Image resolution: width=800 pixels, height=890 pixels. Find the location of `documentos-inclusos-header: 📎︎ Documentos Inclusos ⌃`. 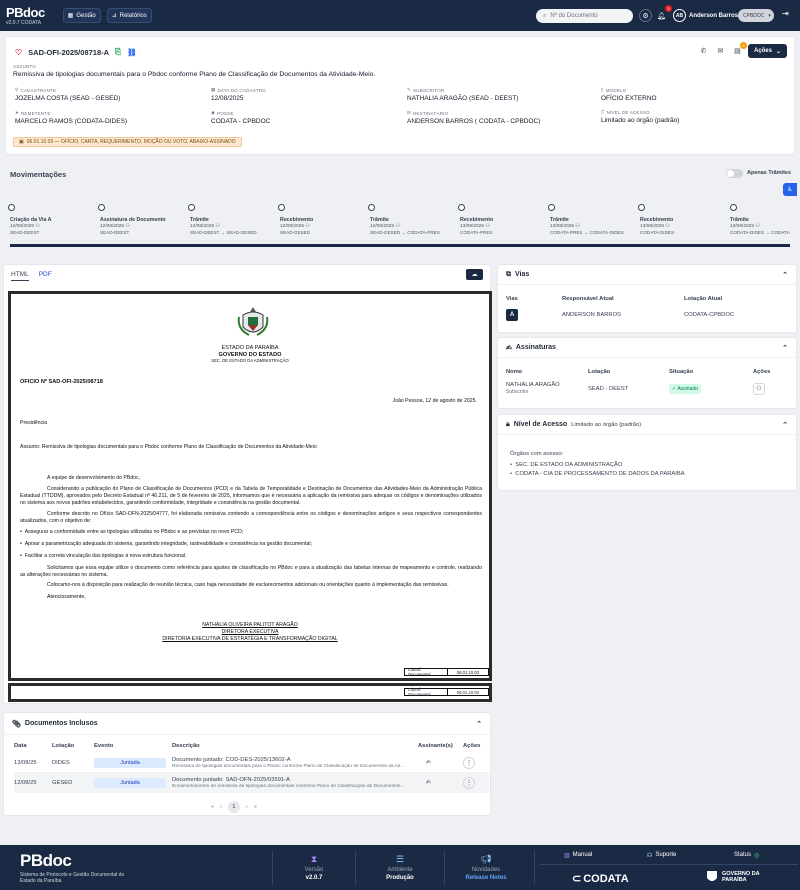

documentos-inclusos-header: 📎︎ Documentos Inclusos ⌃ is located at coordinates (247, 724).